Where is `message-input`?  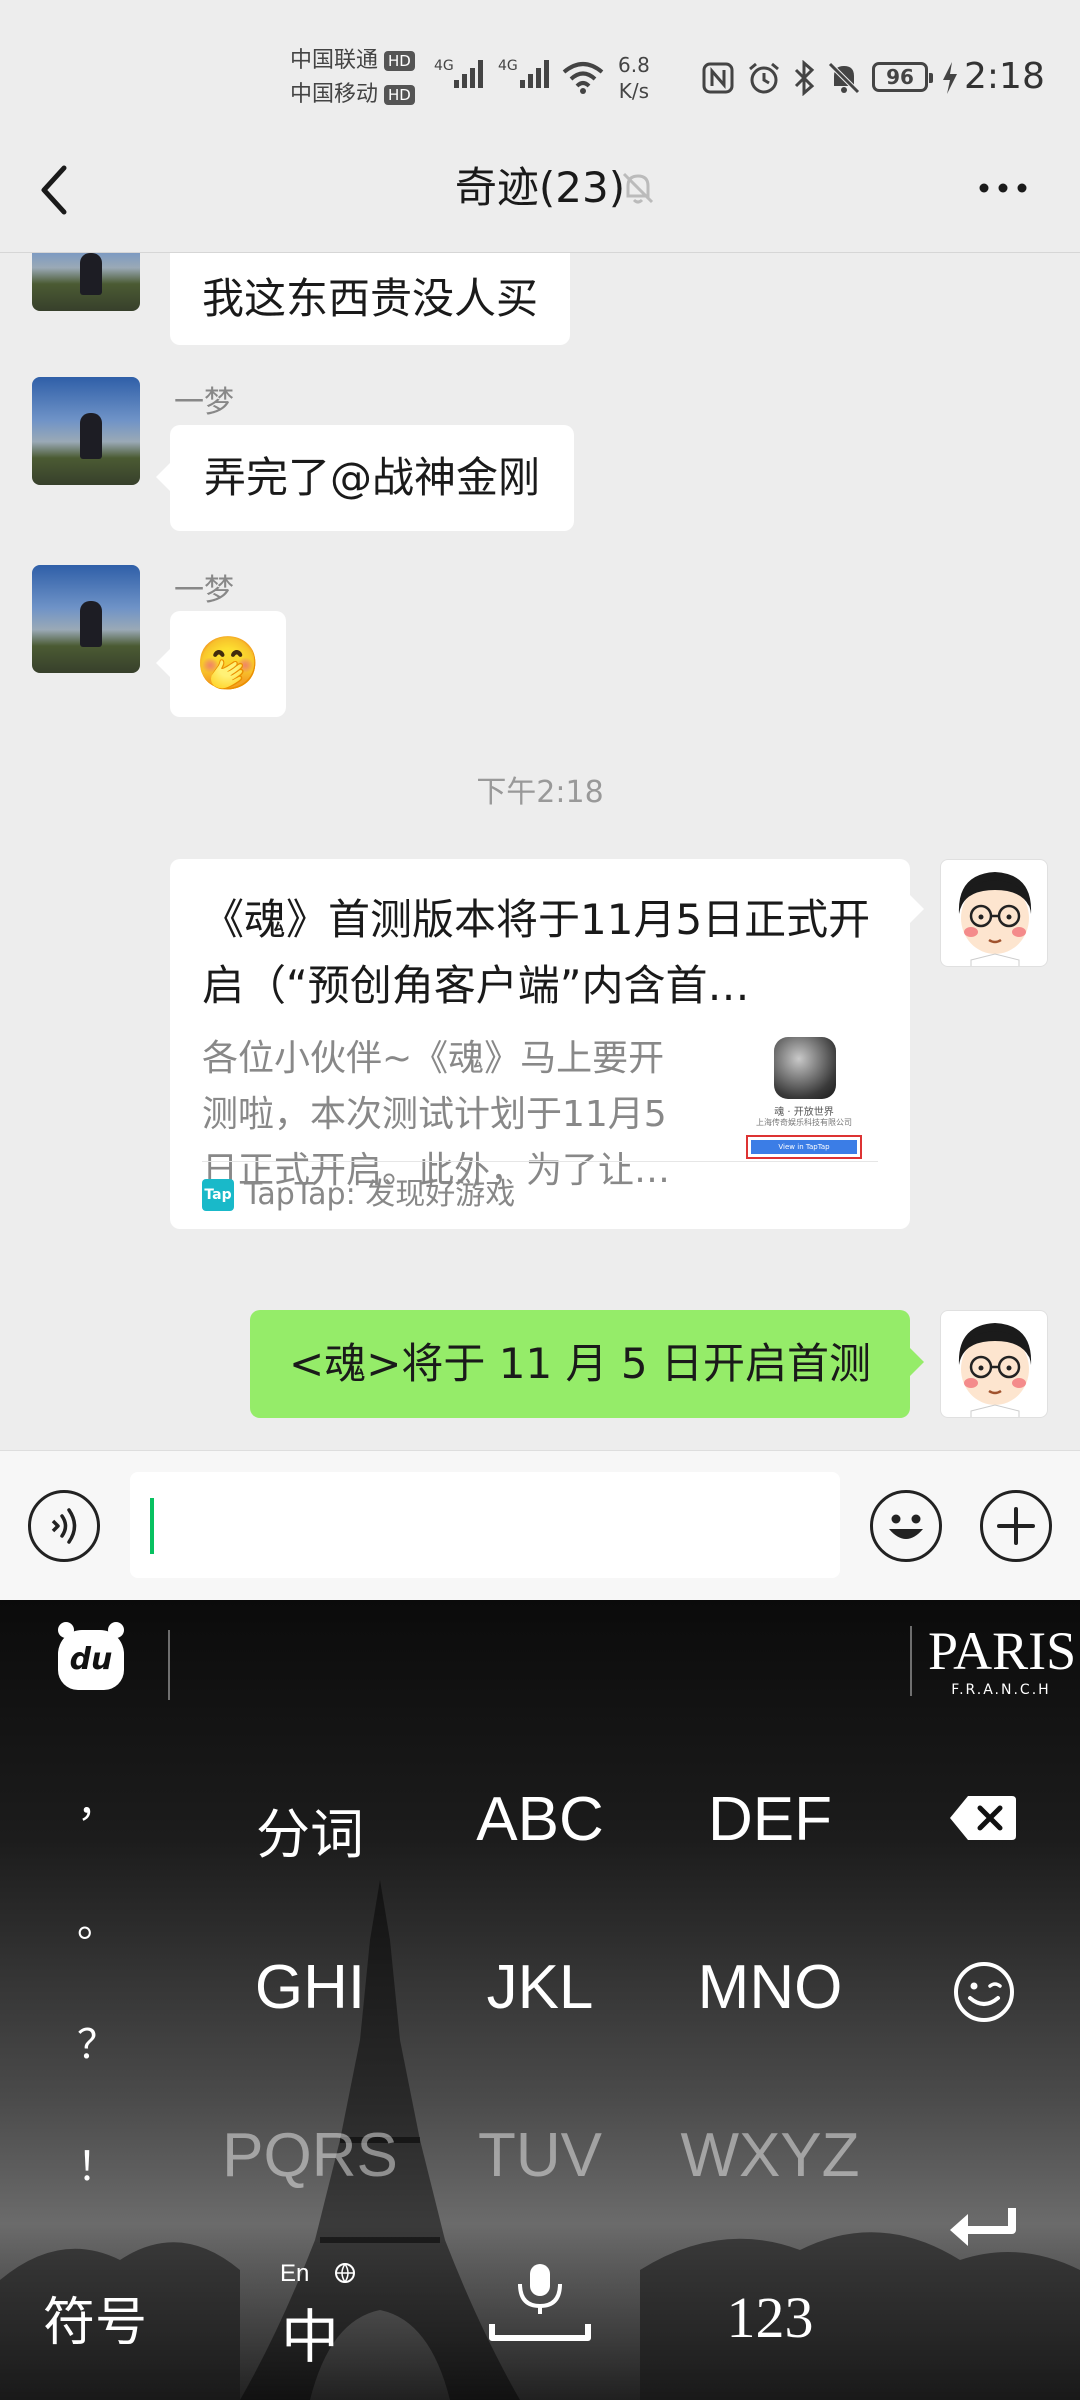 message-input is located at coordinates (485, 1525).